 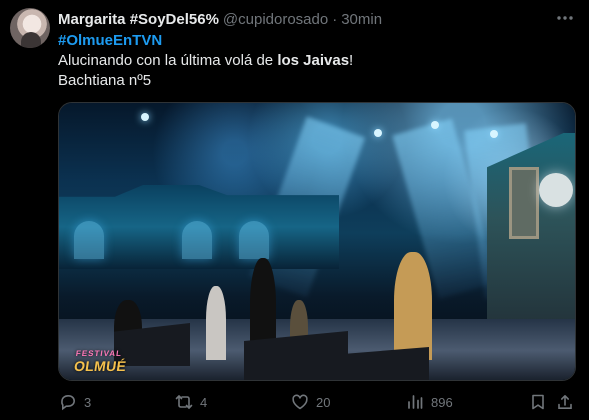 I want to click on post-actions: 3 4 20 896, so click(x=316, y=402).